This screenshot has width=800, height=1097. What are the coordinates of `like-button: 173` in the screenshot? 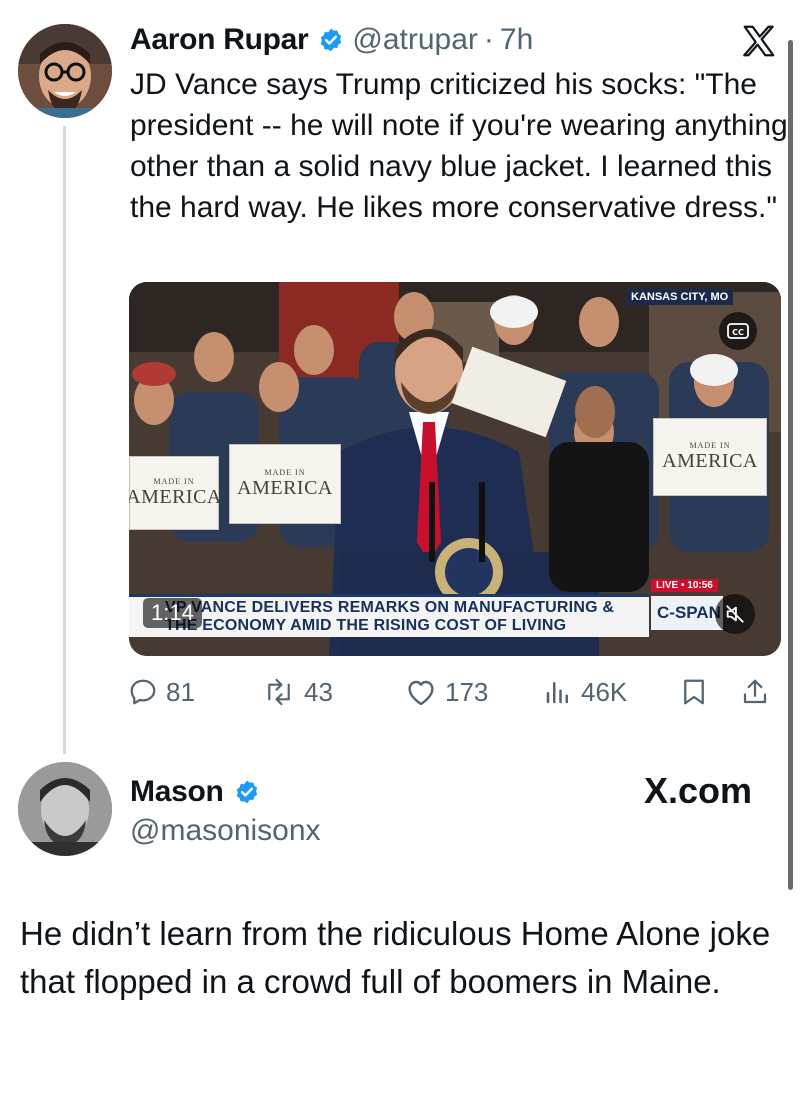 It's located at (446, 692).